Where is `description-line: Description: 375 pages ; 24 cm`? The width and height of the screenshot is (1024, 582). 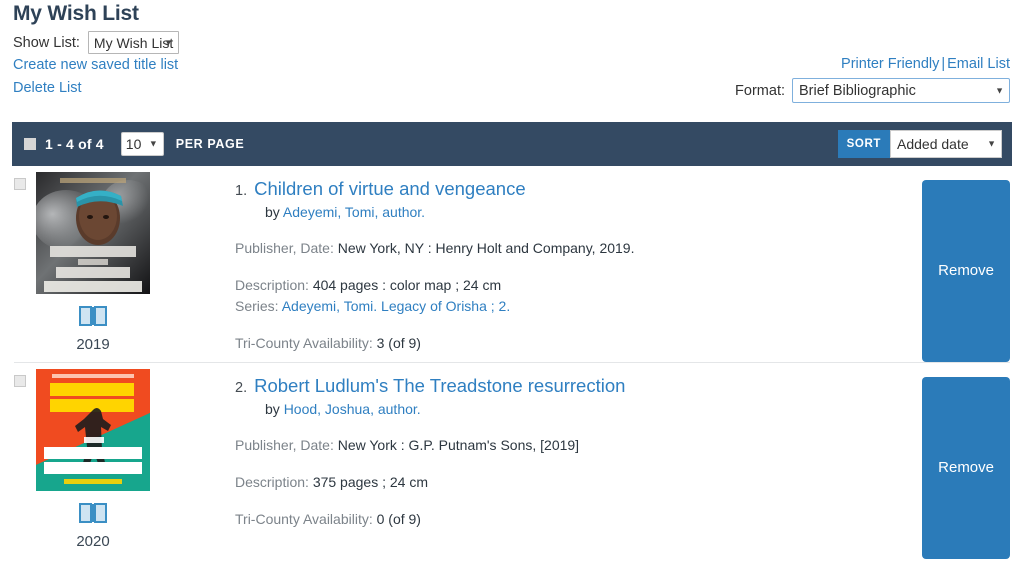
description-line: Description: 375 pages ; 24 cm is located at coordinates (567, 482).